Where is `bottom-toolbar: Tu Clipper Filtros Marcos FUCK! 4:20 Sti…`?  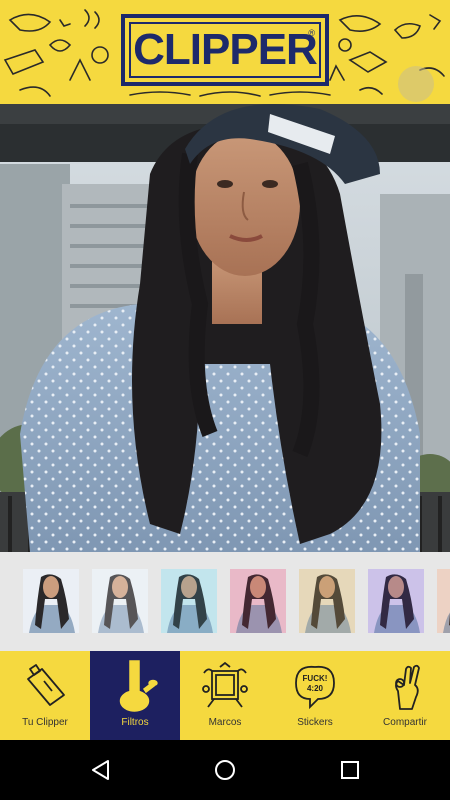 bottom-toolbar: Tu Clipper Filtros Marcos FUCK! 4:20 Sti… is located at coordinates (225, 695).